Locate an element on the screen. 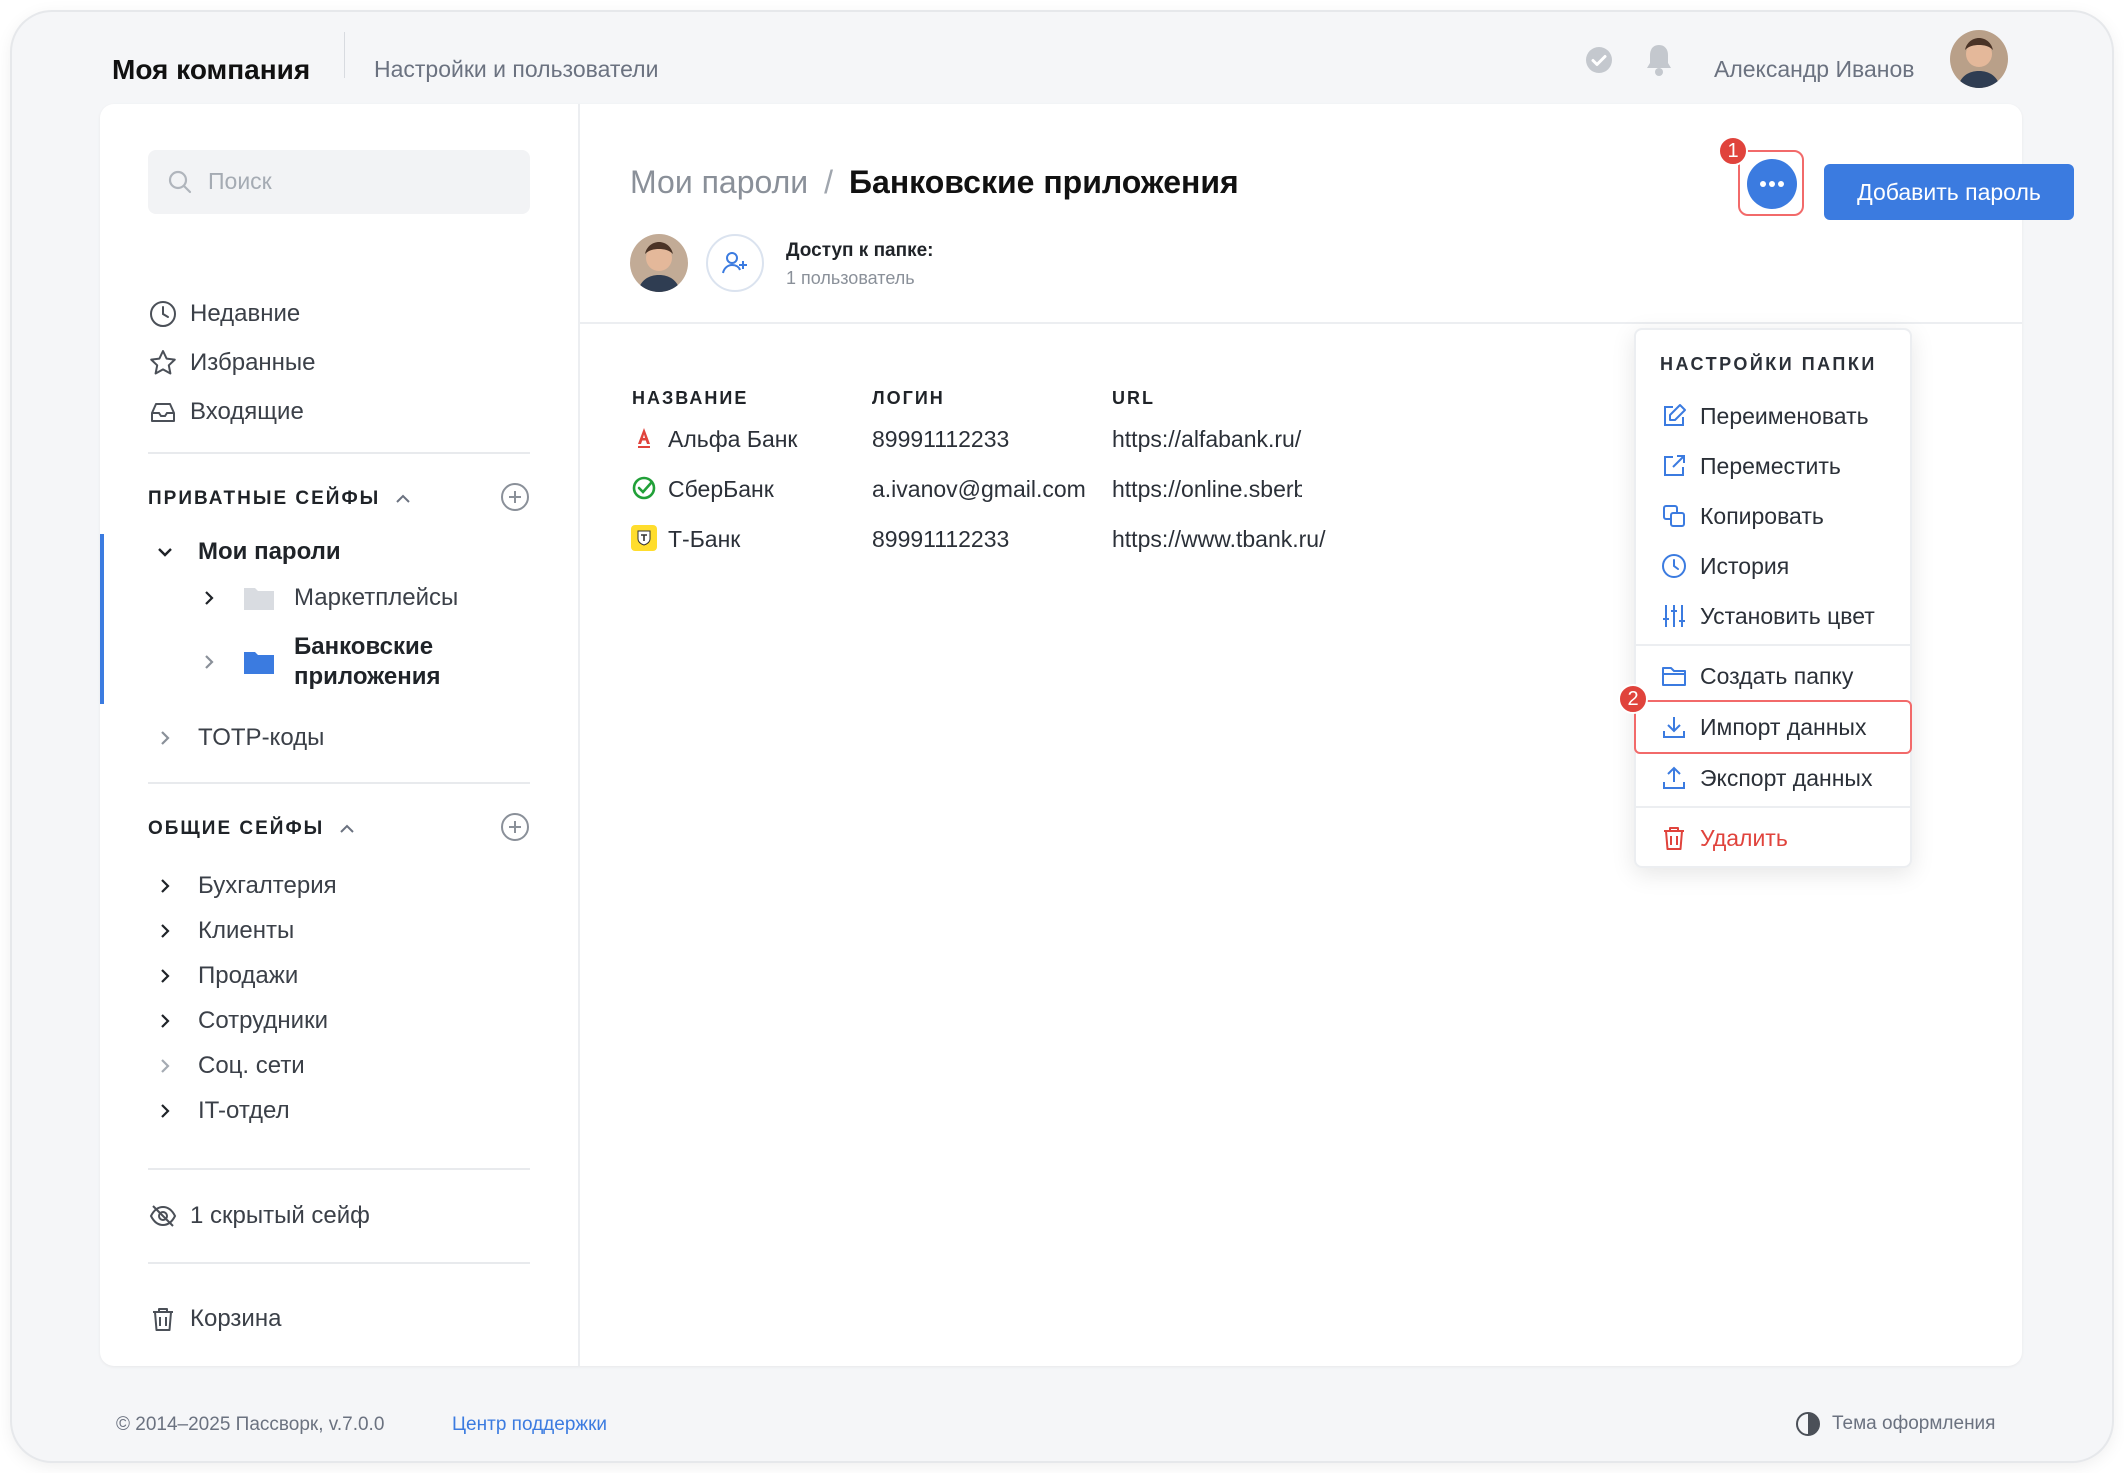 The height and width of the screenshot is (1473, 2124). hidden-vaults: 1 скрытый сейф is located at coordinates (259, 1216).